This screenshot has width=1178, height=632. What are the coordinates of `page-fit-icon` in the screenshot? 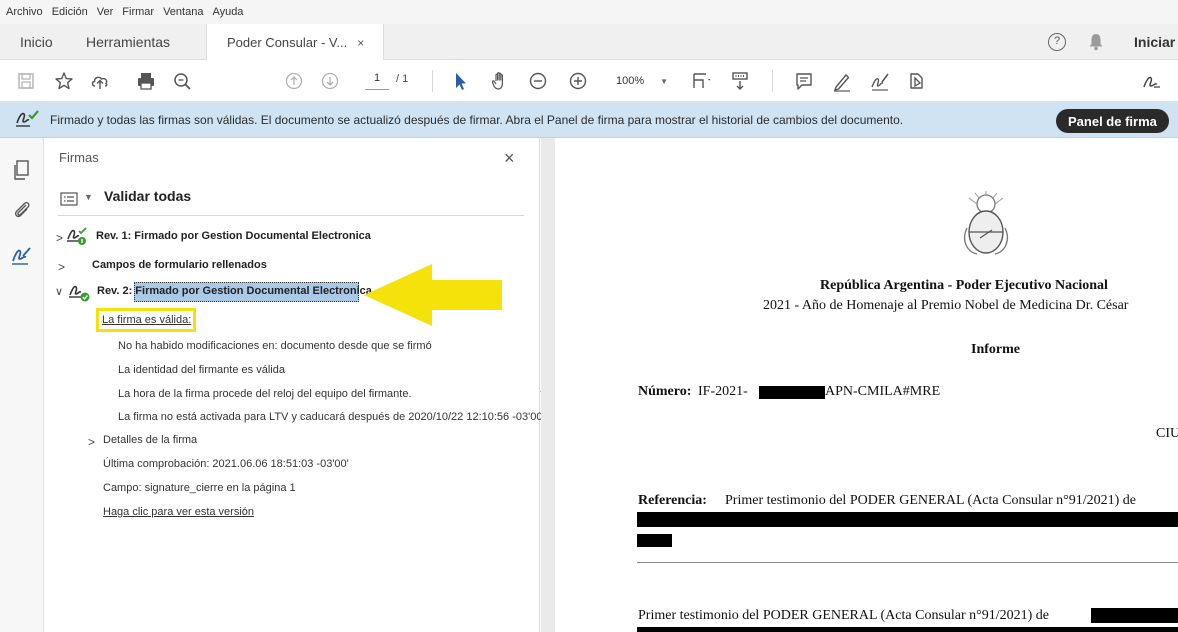 It's located at (702, 81).